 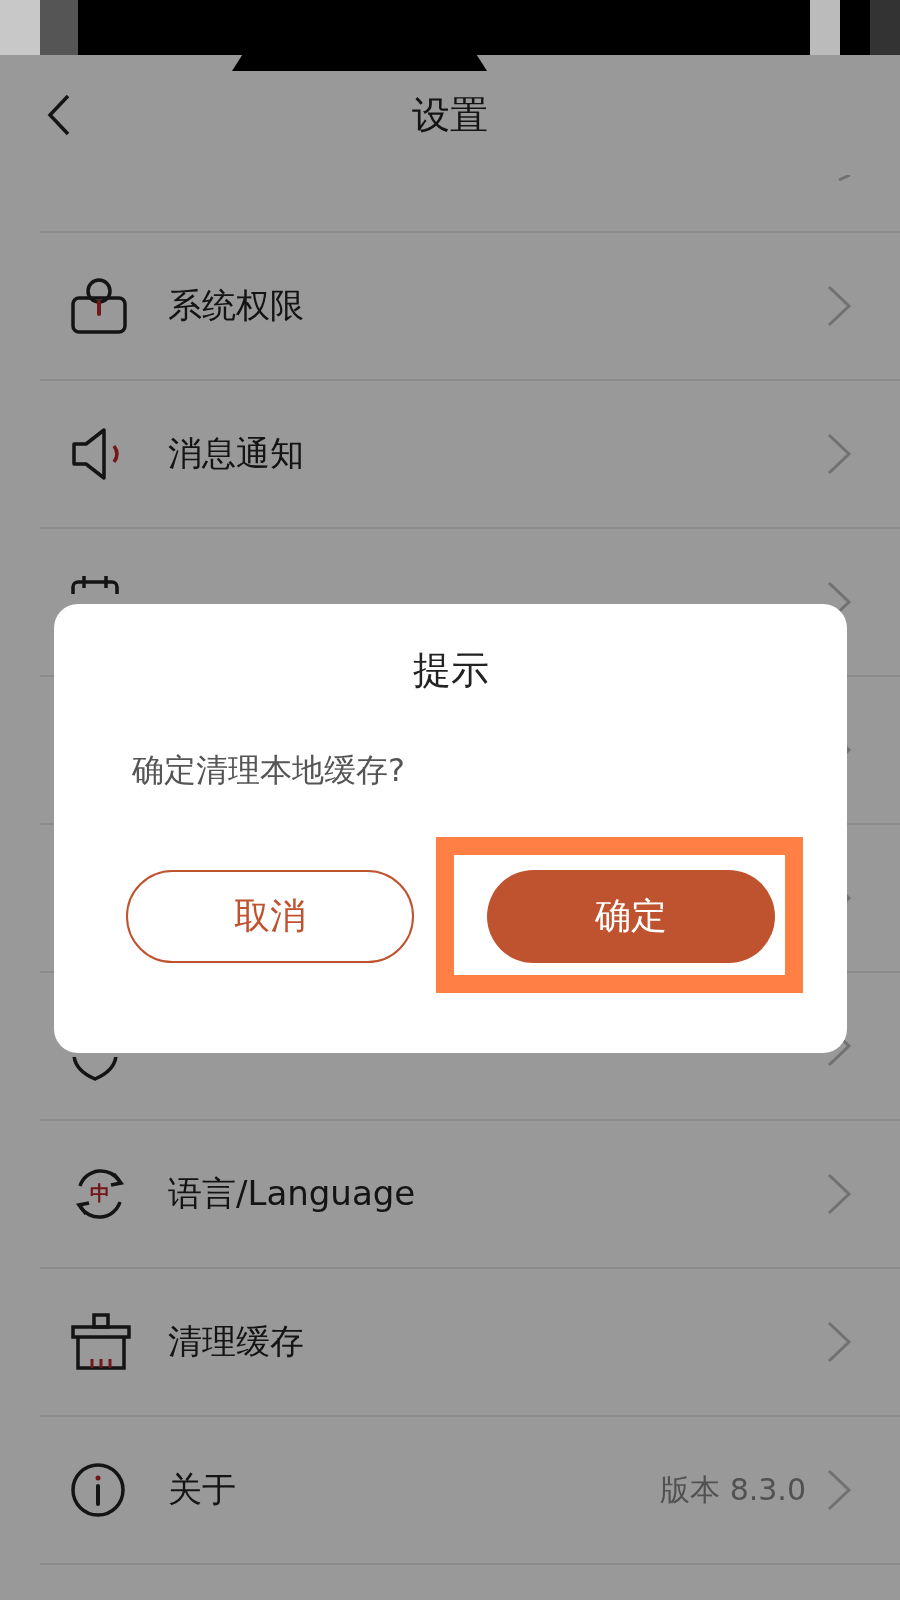 What do you see at coordinates (95, 1069) in the screenshot?
I see `shield-icon` at bounding box center [95, 1069].